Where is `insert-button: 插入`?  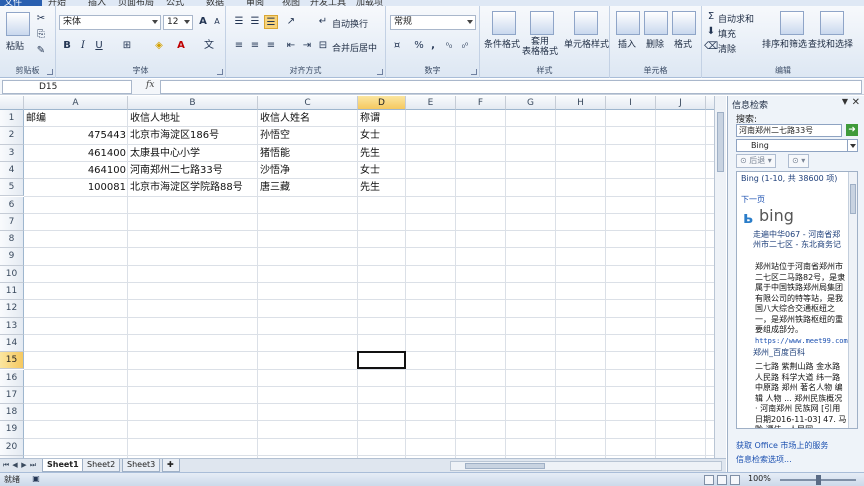 insert-button: 插入 is located at coordinates (627, 43).